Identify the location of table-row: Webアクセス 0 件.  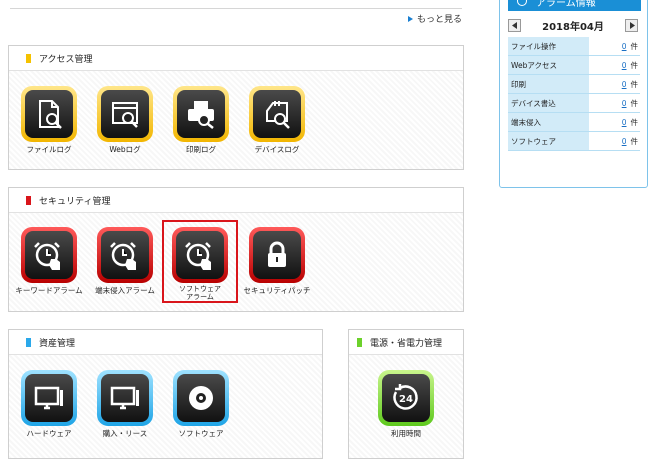
(574, 65).